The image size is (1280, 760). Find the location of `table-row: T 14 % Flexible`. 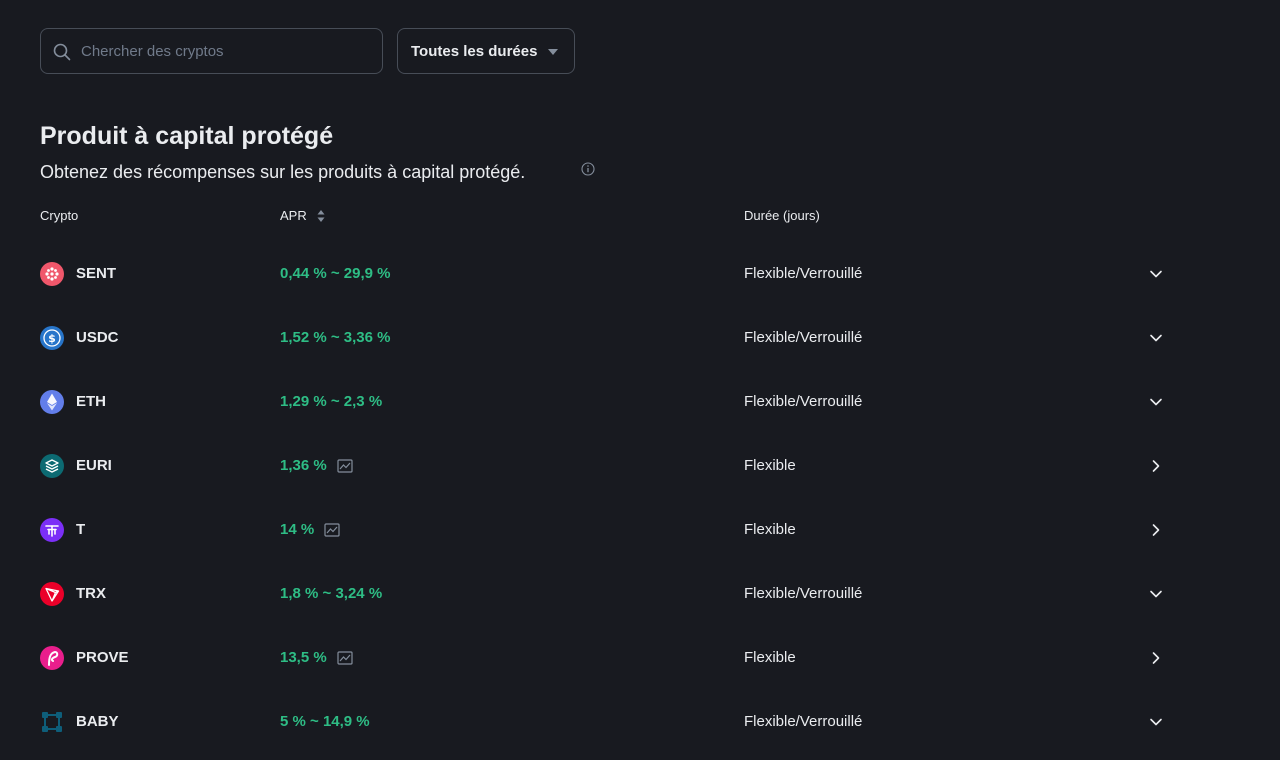

table-row: T 14 % Flexible is located at coordinates (640, 530).